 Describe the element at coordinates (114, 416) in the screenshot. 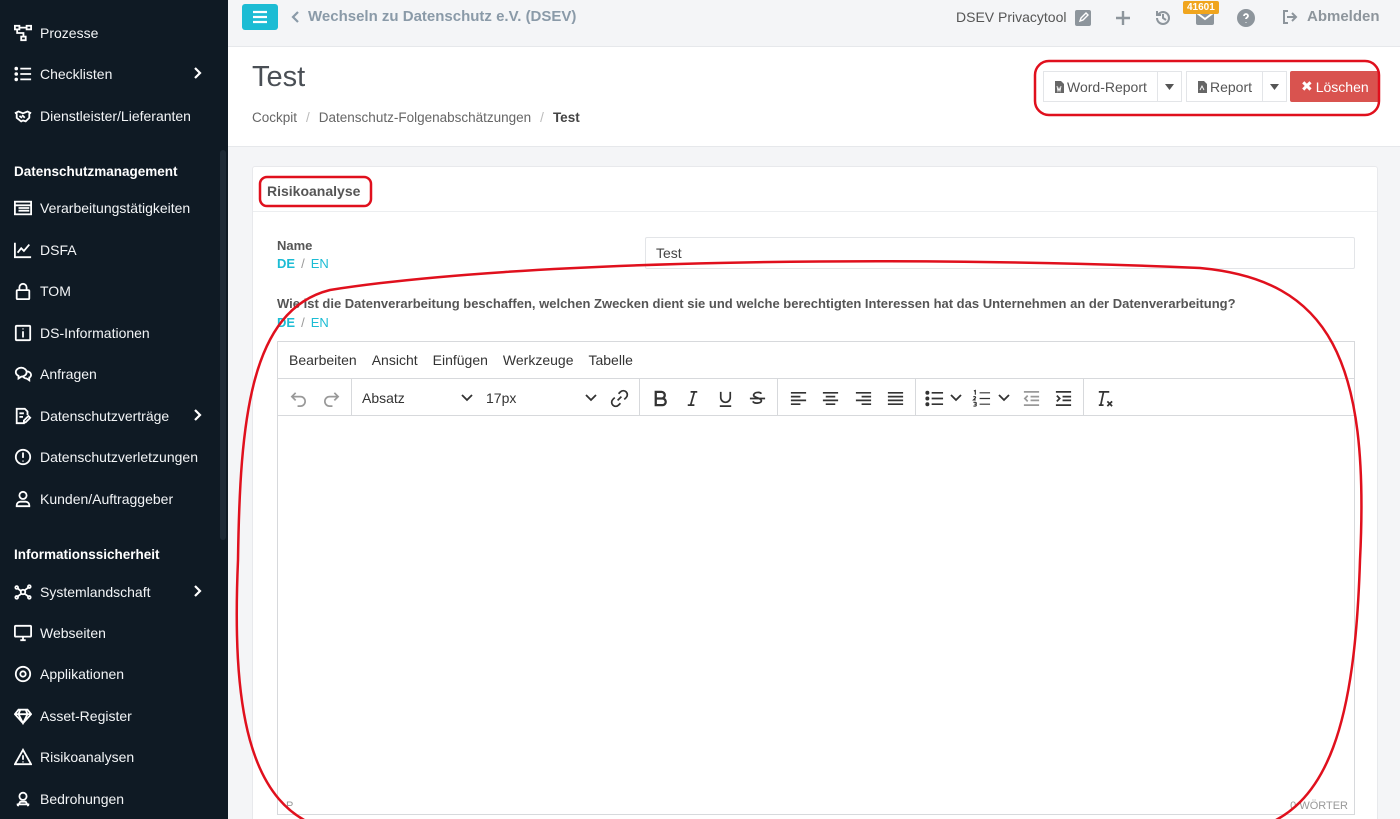

I see `sidebar-item-datenschutzvertraege: Datenschutzverträge` at that location.